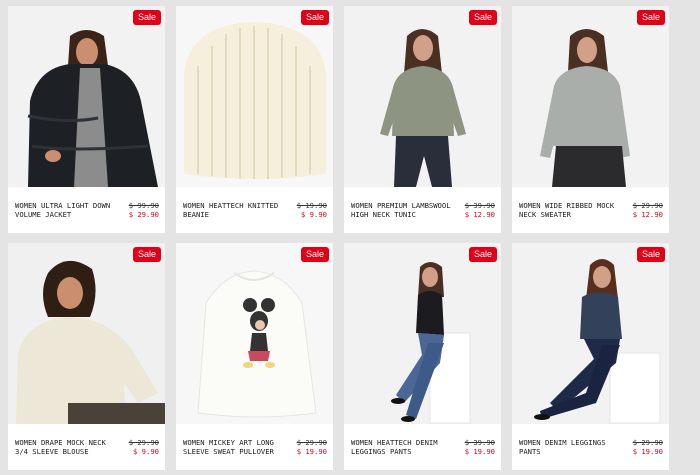 This screenshot has width=700, height=475. What do you see at coordinates (422, 96) in the screenshot?
I see `product-image-tunic` at bounding box center [422, 96].